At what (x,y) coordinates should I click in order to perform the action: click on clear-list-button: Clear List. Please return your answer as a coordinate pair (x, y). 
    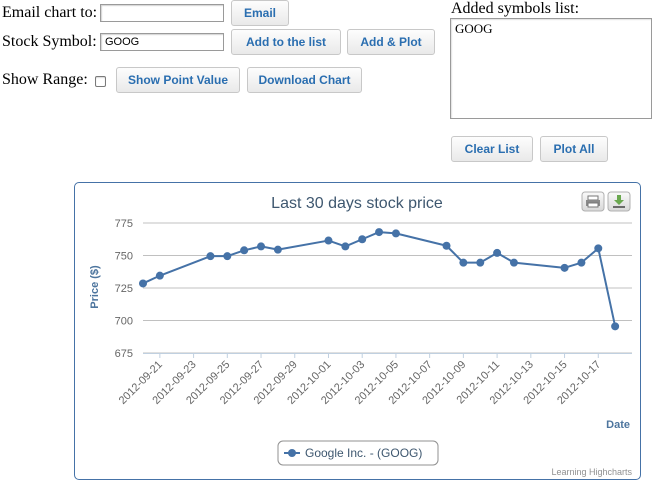
    Looking at the image, I should click on (492, 149).